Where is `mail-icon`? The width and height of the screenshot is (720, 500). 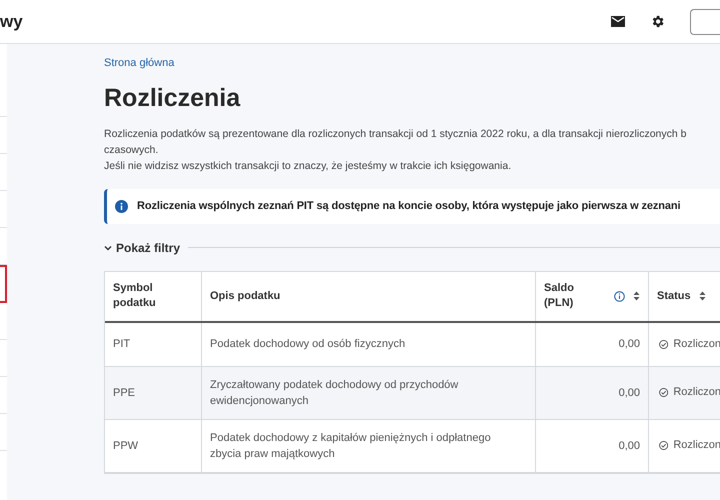
mail-icon is located at coordinates (618, 21).